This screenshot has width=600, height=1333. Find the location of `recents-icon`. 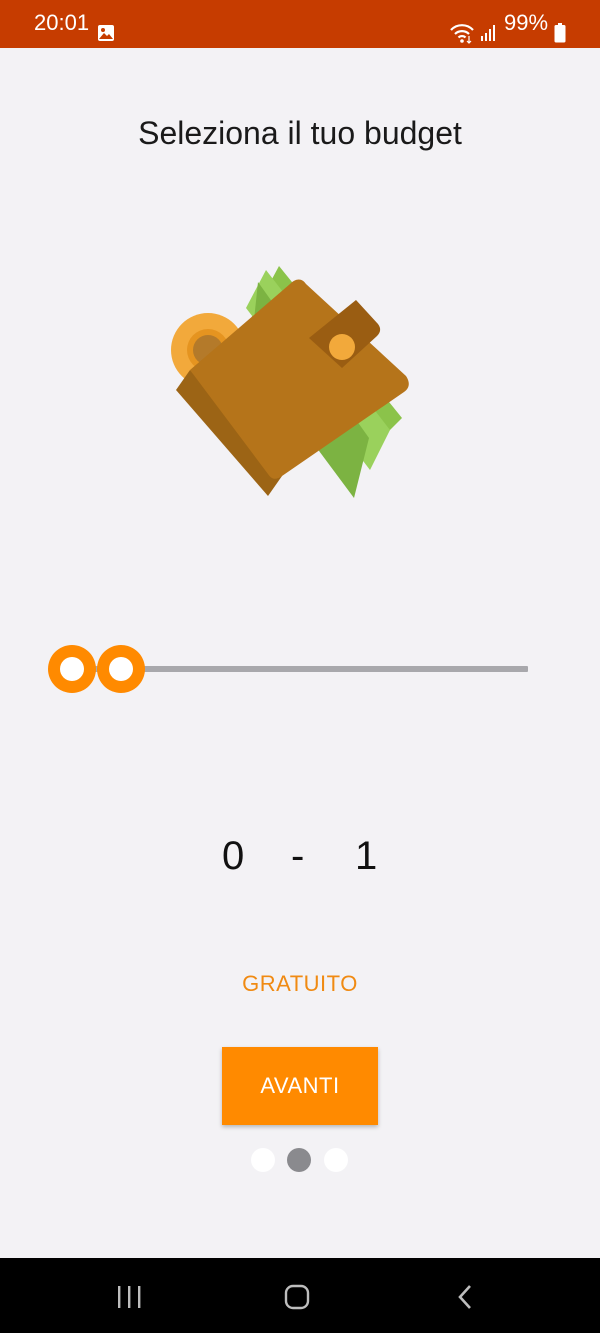

recents-icon is located at coordinates (129, 1297).